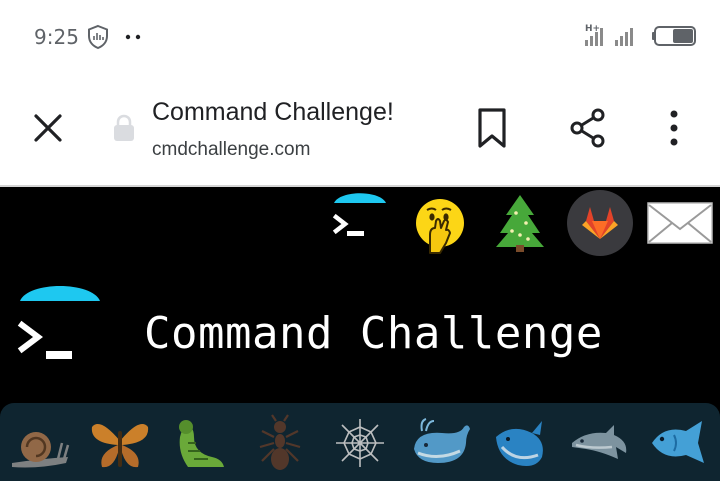 This screenshot has height=481, width=720. What do you see at coordinates (373, 333) in the screenshot?
I see `hero-title: Command Challenge` at bounding box center [373, 333].